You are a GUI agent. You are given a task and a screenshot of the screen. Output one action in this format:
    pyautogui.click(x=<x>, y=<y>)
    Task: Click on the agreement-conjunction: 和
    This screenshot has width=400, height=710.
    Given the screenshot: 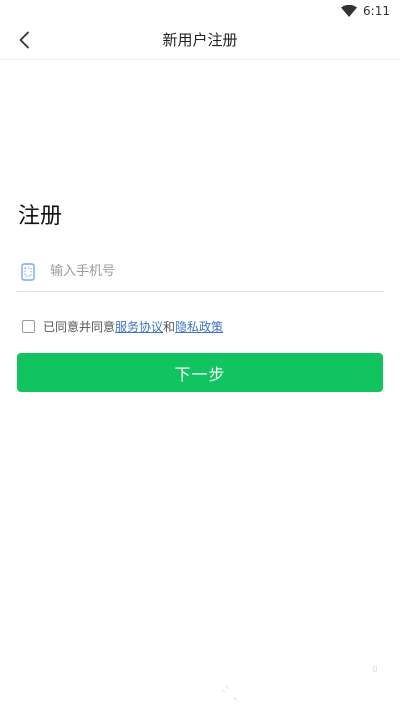 What is the action you would take?
    pyautogui.click(x=169, y=326)
    